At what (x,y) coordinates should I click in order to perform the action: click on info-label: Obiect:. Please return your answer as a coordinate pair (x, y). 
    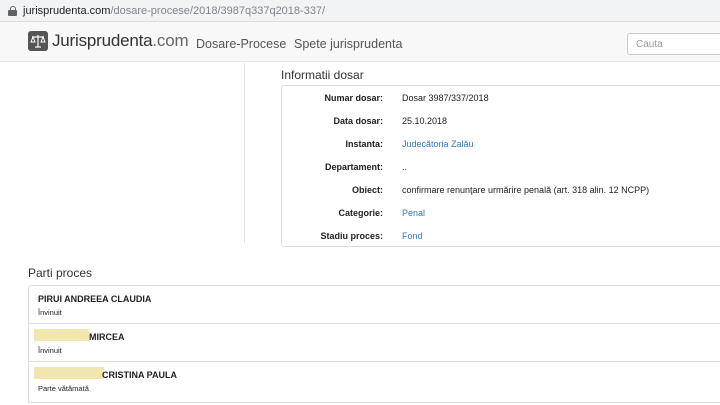
    Looking at the image, I should click on (367, 190).